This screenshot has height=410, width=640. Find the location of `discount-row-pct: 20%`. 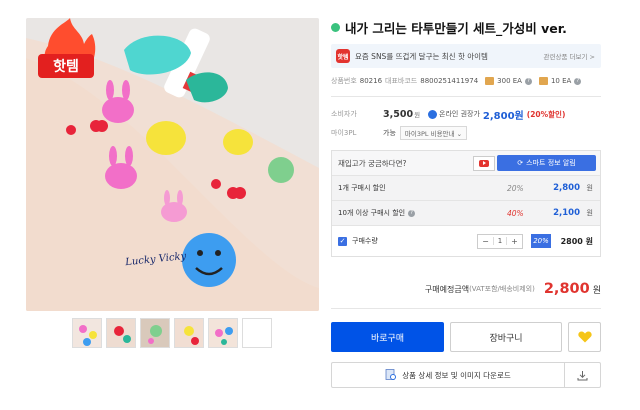

discount-row-pct: 20% is located at coordinates (515, 188).